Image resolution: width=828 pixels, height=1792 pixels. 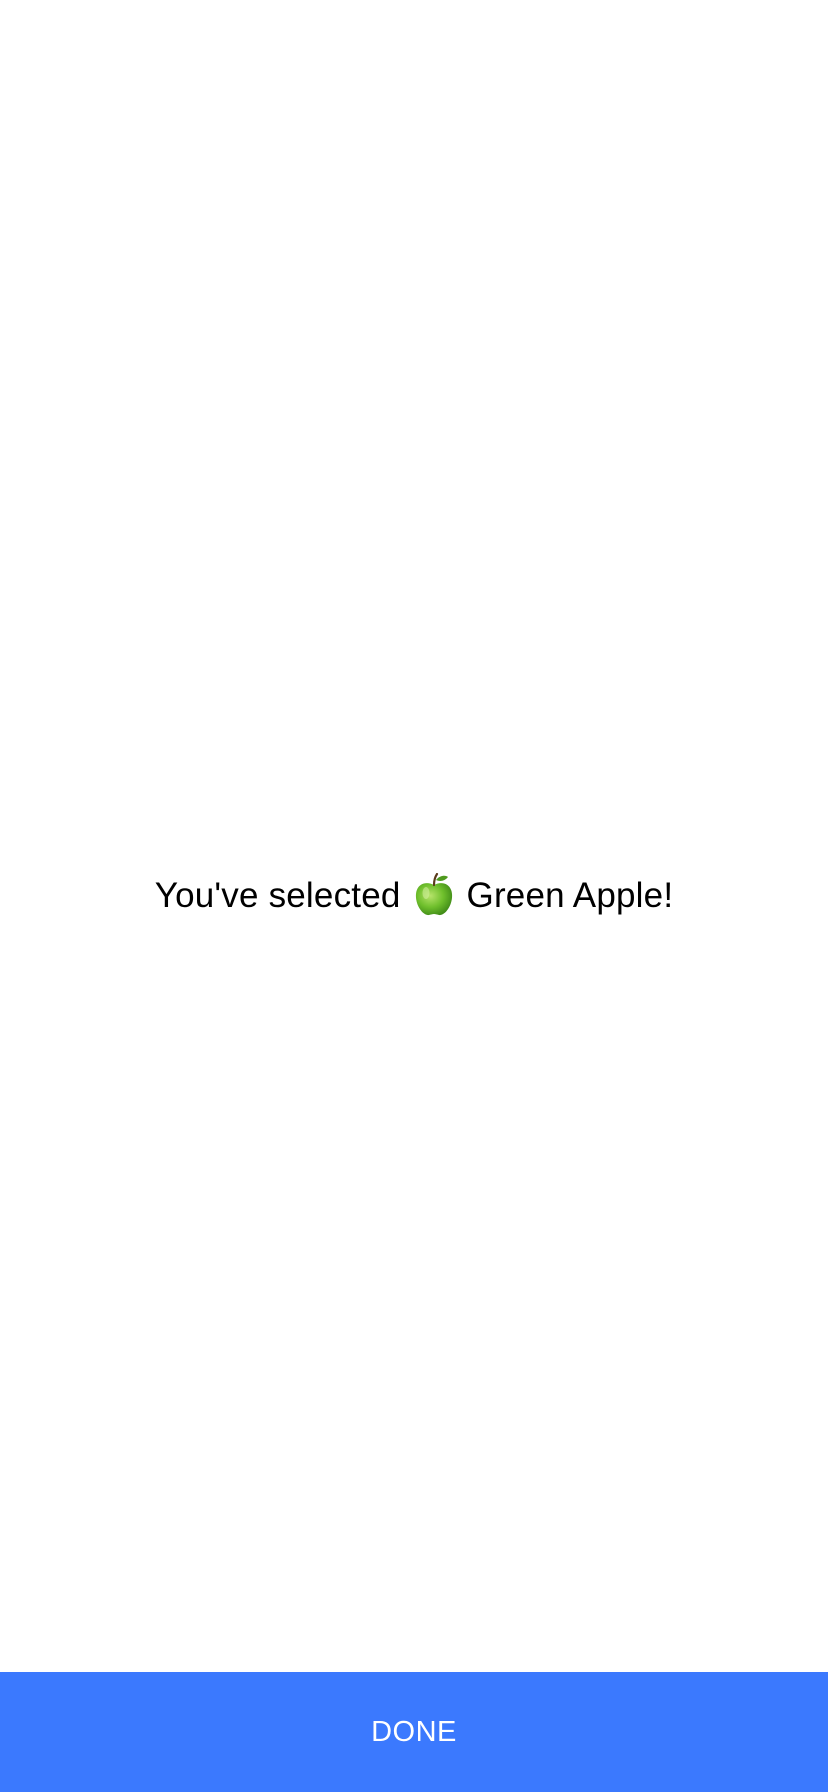 I want to click on selection-message: You've selected Green Apple!, so click(x=414, y=896).